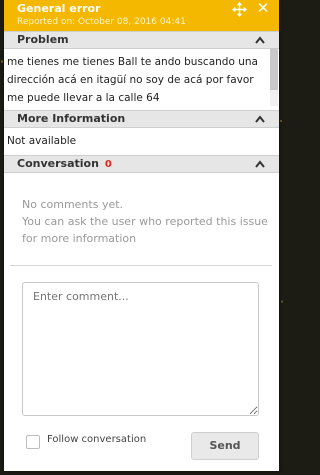  Describe the element at coordinates (263, 8) in the screenshot. I see `close-icon: ✕` at that location.